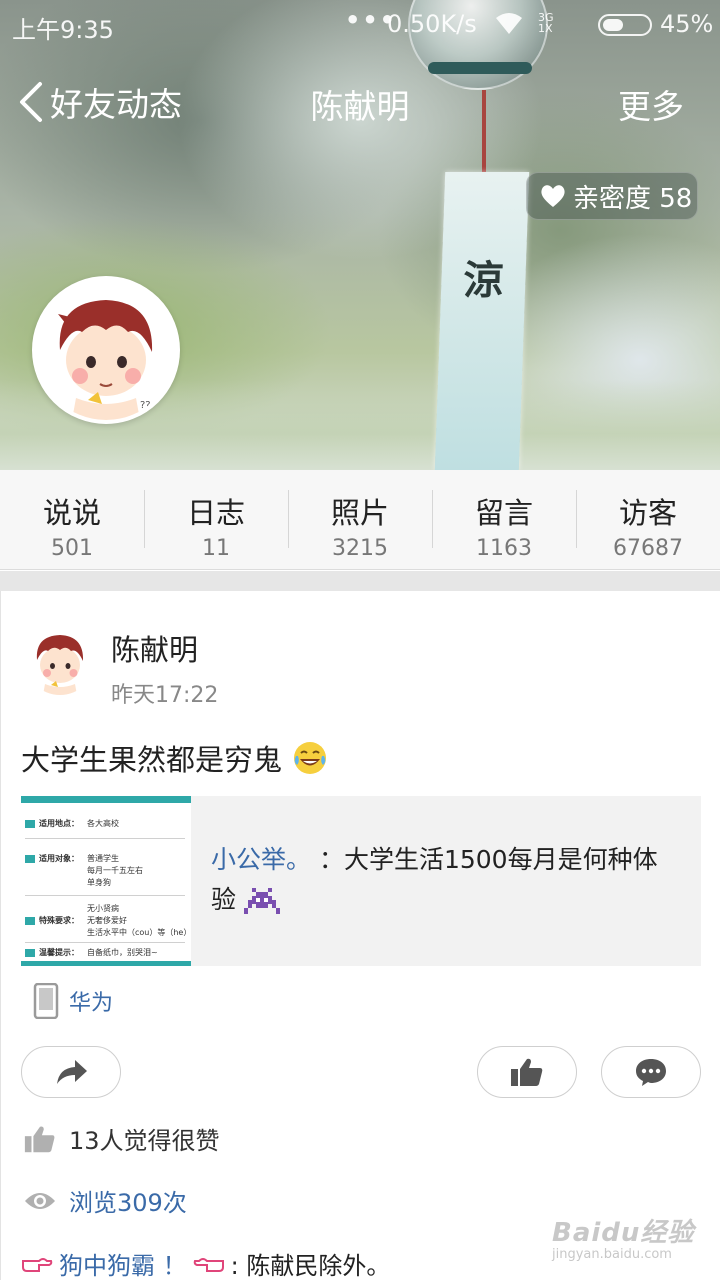 This screenshot has width=720, height=1280. I want to click on wind-chime-strip: 涼, so click(482, 321).